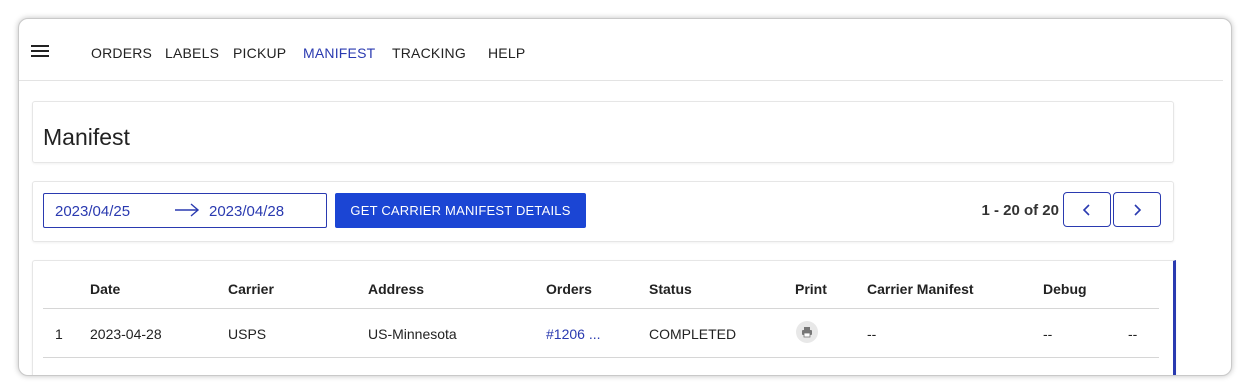 The image size is (1251, 392). I want to click on print-button, so click(807, 332).